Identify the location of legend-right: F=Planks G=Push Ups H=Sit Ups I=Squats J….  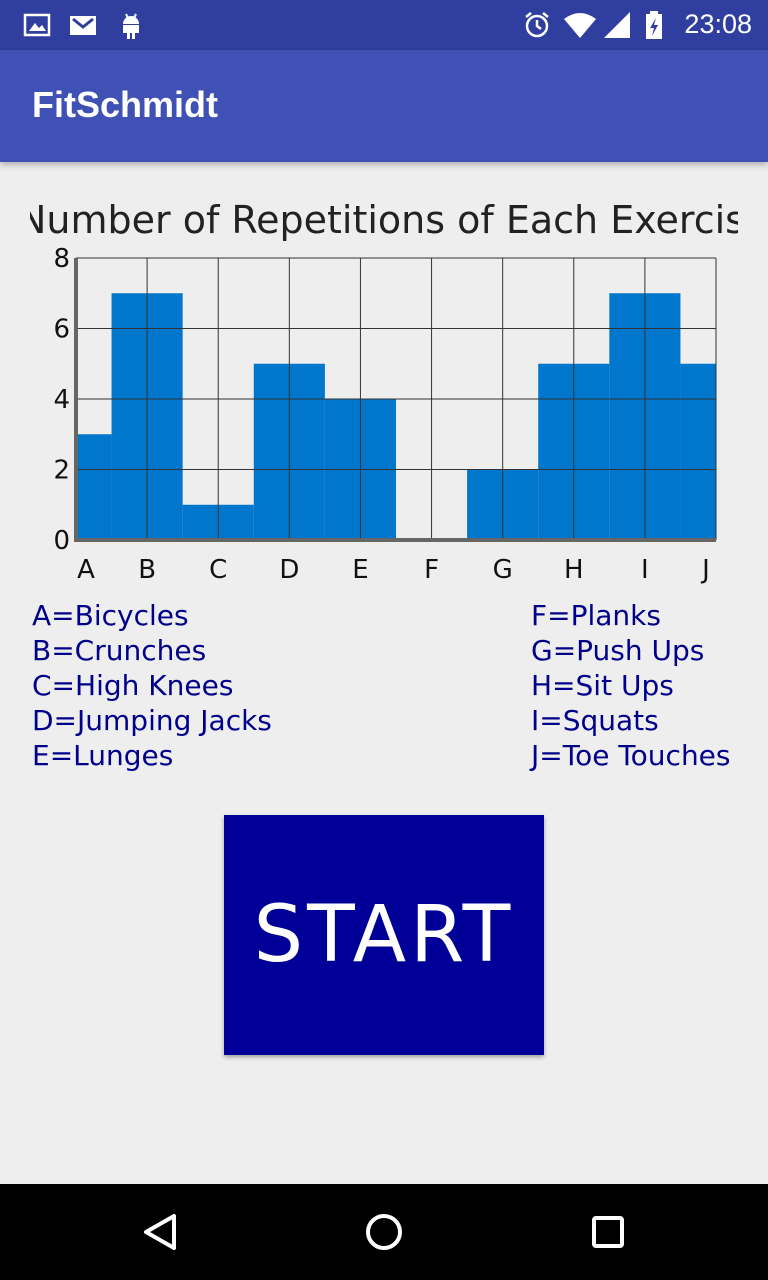
(631, 685).